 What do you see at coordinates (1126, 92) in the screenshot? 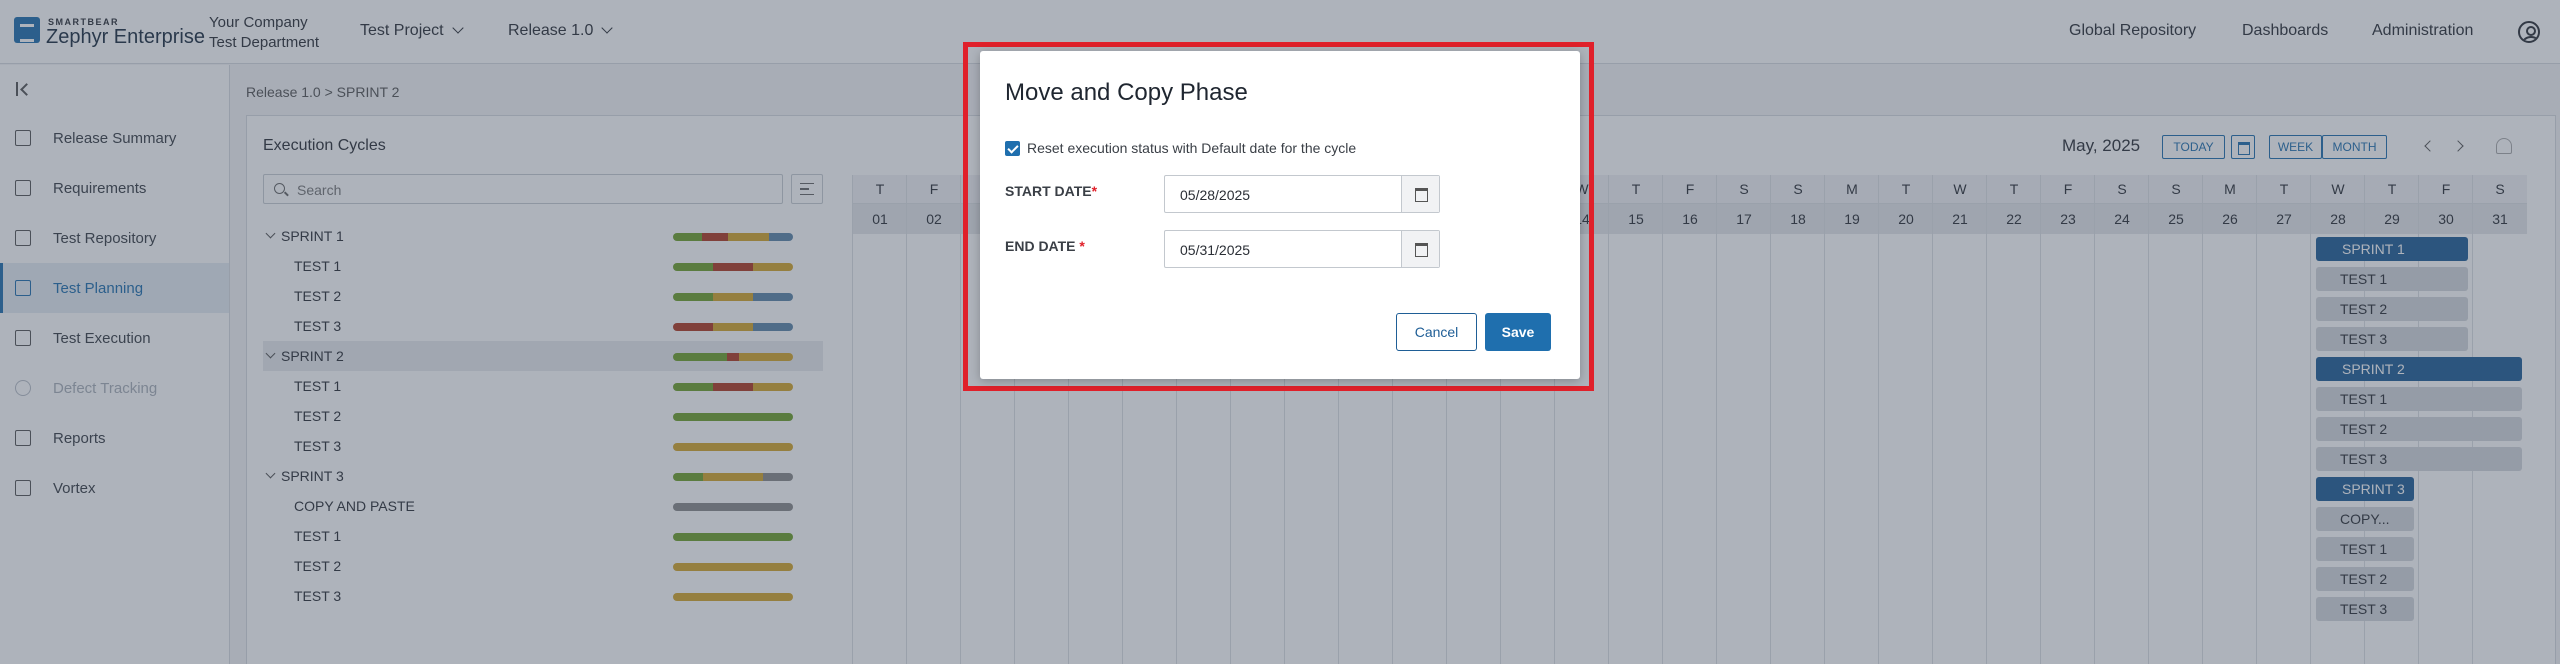
I see `dialog-title: Move and Copy Phase` at bounding box center [1126, 92].